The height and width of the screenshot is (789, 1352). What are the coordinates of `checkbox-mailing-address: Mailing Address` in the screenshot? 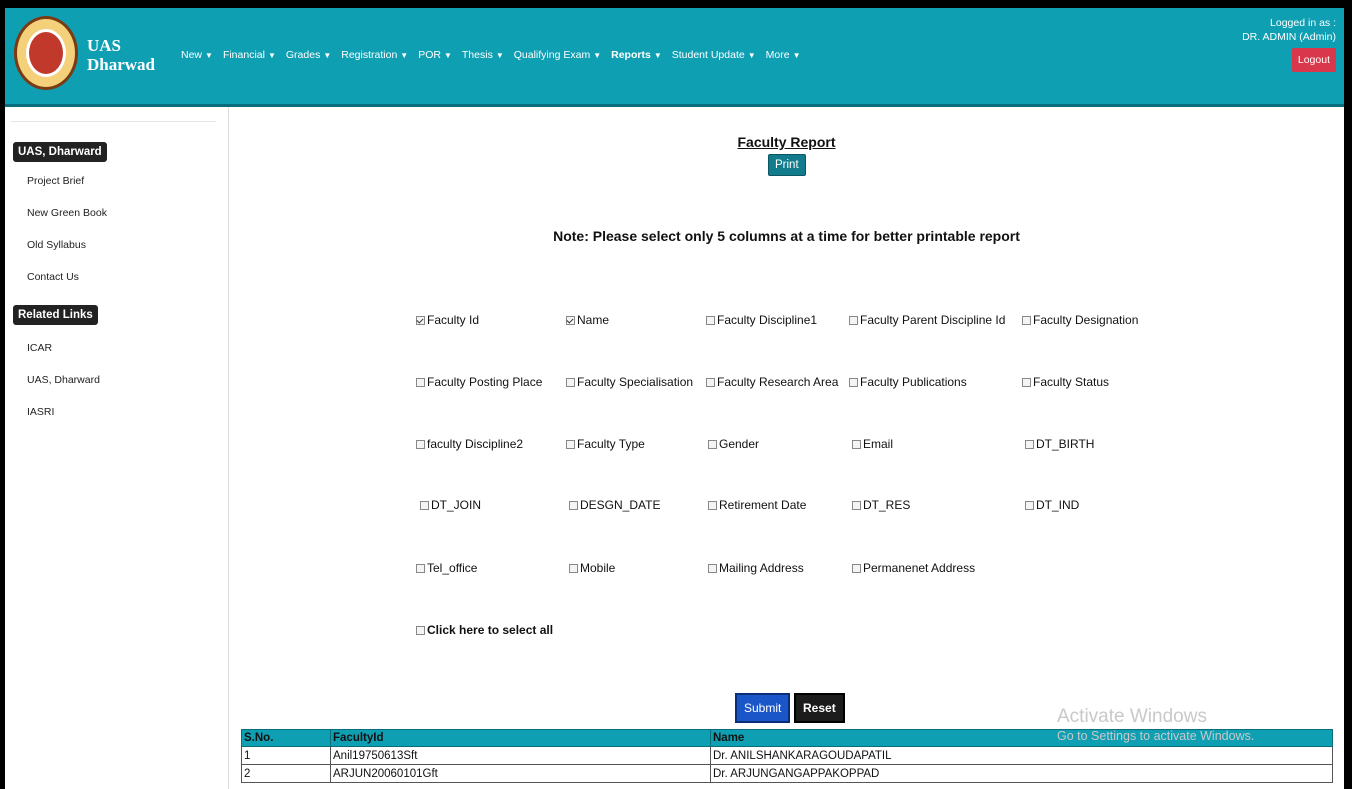 It's located at (756, 568).